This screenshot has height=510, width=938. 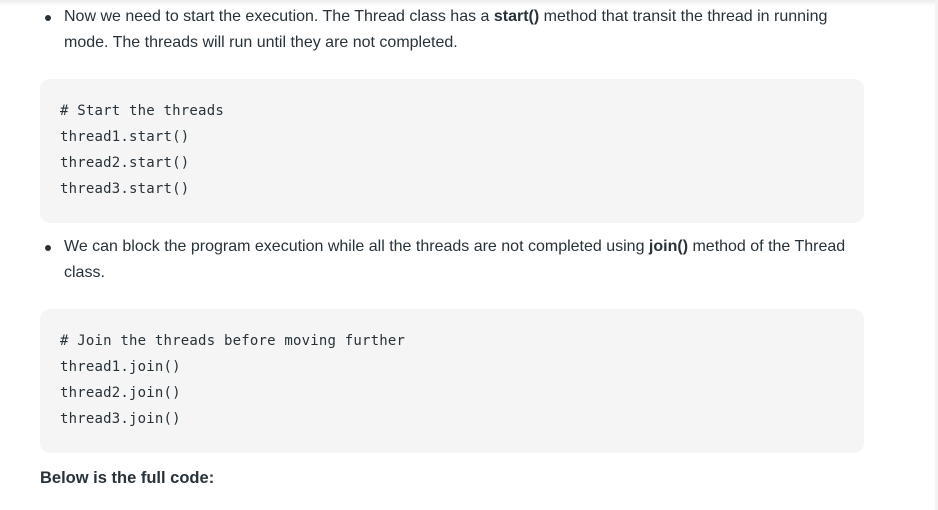 I want to click on full-code-heading: Below is the full code:, so click(x=127, y=478).